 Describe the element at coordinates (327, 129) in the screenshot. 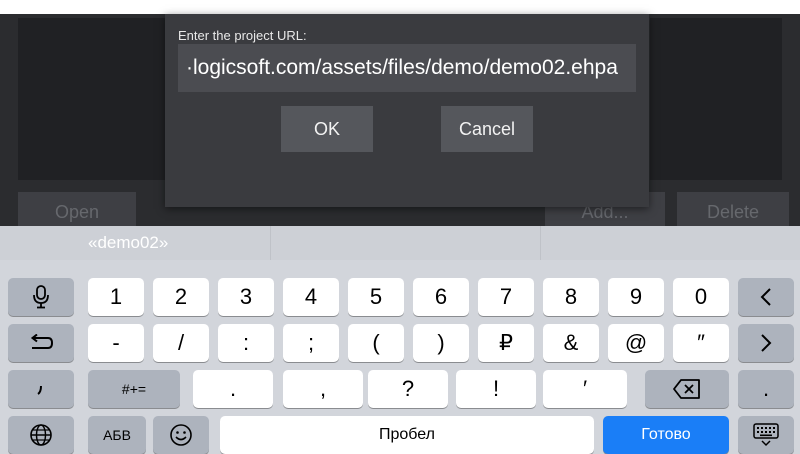

I see `ok-button: OK` at that location.